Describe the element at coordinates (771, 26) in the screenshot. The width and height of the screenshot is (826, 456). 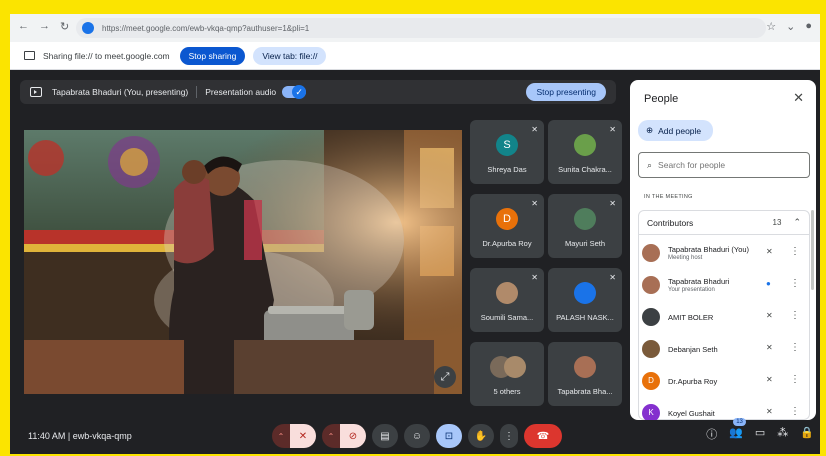
I see `bookmark-star-icon: ☆` at that location.